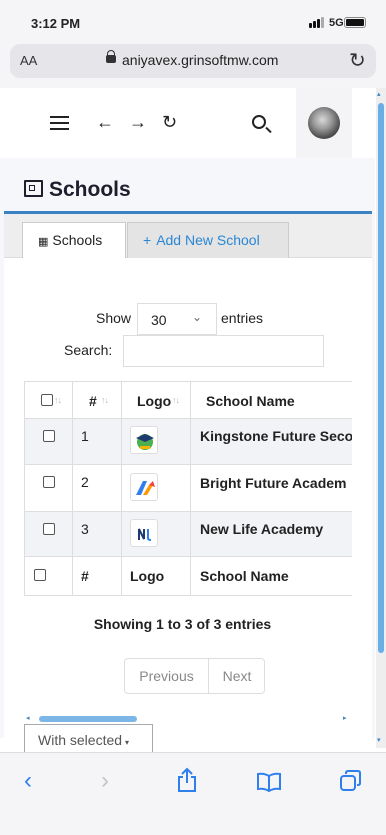  I want to click on caret-down-icon: ▾, so click(127, 742).